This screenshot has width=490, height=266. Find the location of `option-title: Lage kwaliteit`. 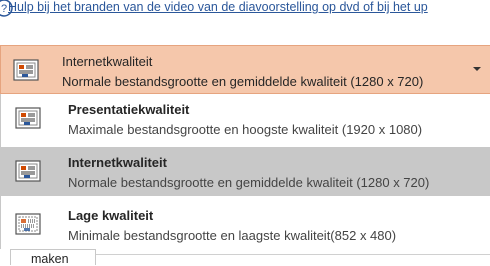

option-title: Lage kwaliteit is located at coordinates (111, 215).